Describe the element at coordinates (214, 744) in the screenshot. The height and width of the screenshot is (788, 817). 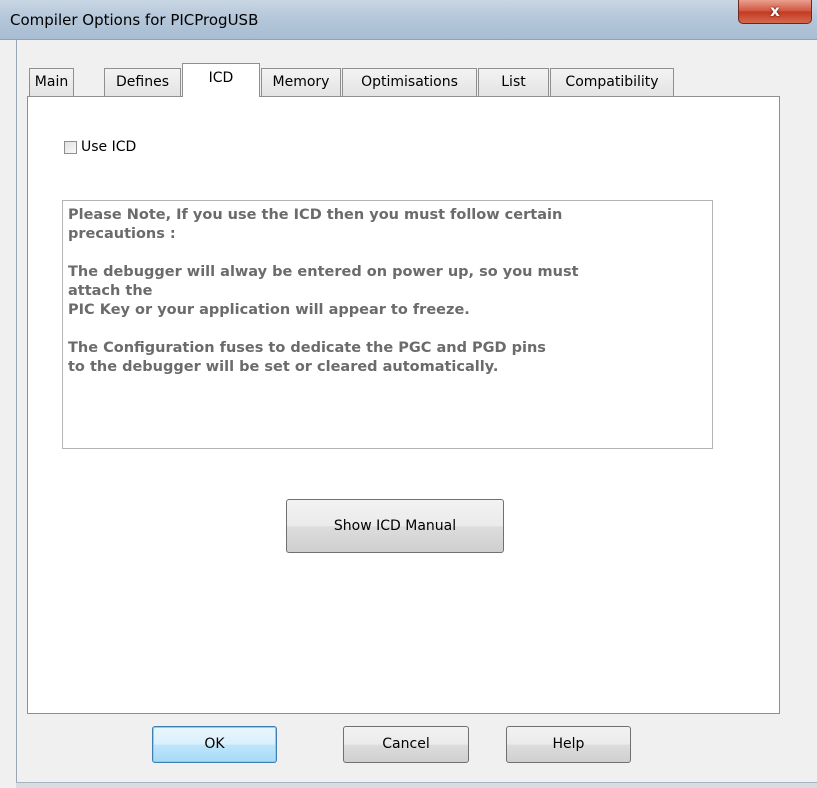
I see `ok-button: OK` at that location.